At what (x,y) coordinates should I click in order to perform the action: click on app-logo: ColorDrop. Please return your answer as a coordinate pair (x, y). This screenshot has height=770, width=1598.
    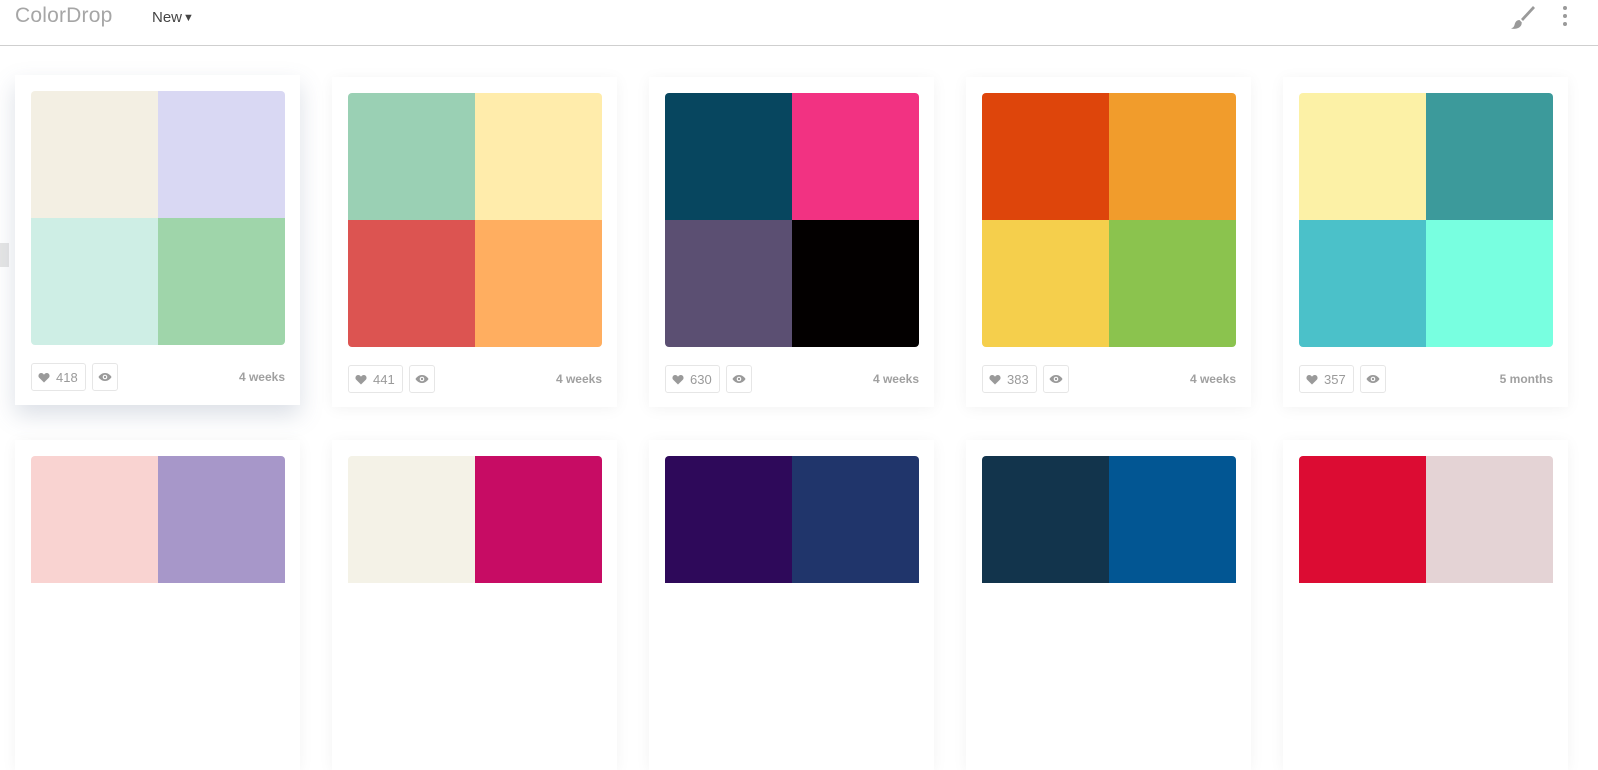
    Looking at the image, I should click on (64, 16).